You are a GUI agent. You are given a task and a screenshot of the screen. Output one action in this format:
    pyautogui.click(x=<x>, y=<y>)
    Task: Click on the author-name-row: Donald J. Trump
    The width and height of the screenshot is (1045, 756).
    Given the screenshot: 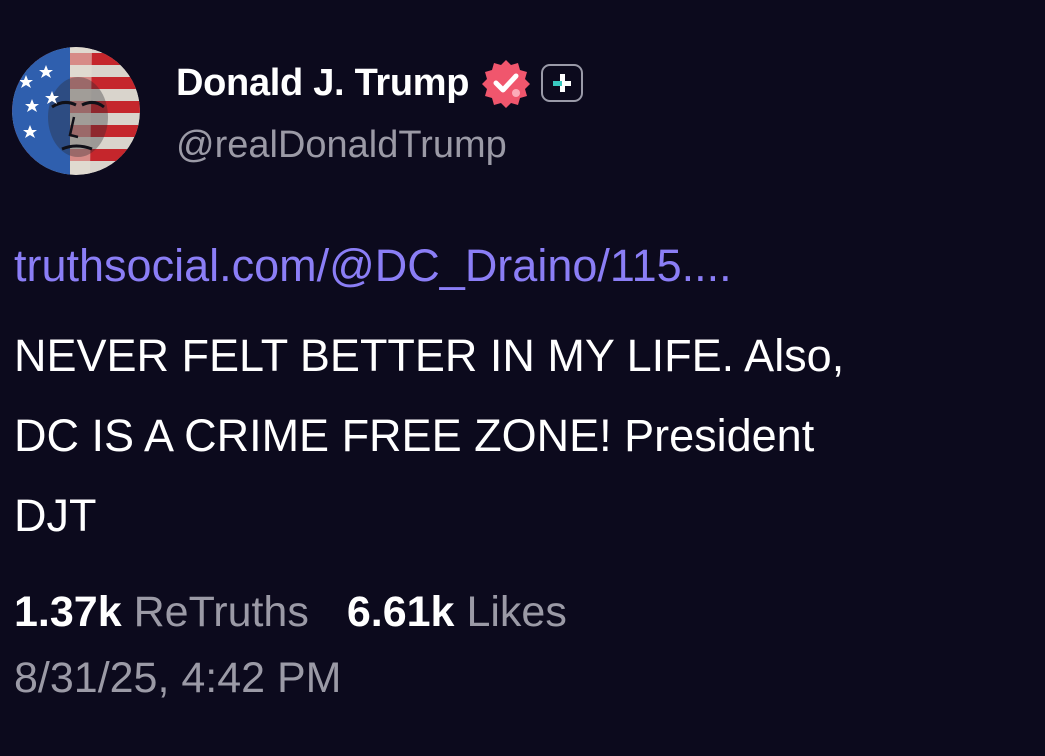 What is the action you would take?
    pyautogui.click(x=380, y=83)
    